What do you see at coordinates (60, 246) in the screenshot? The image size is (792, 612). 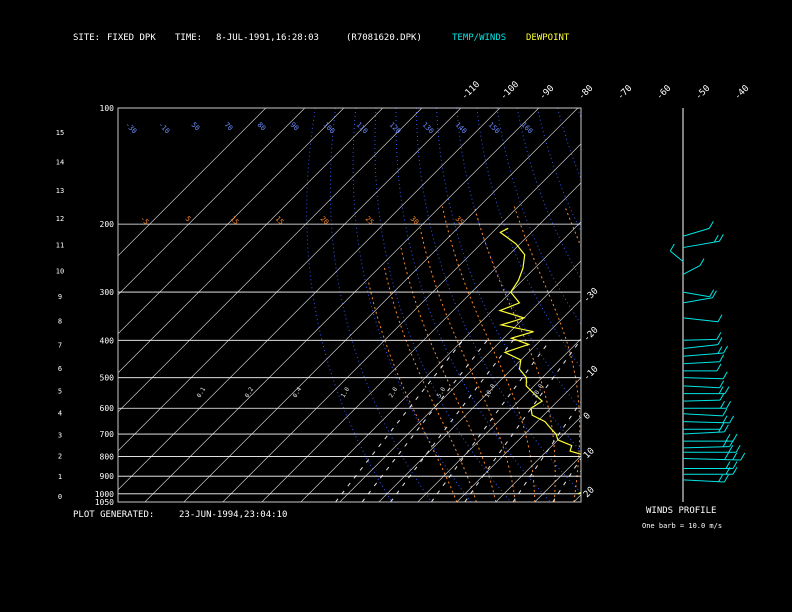 I see `height-label: 11` at bounding box center [60, 246].